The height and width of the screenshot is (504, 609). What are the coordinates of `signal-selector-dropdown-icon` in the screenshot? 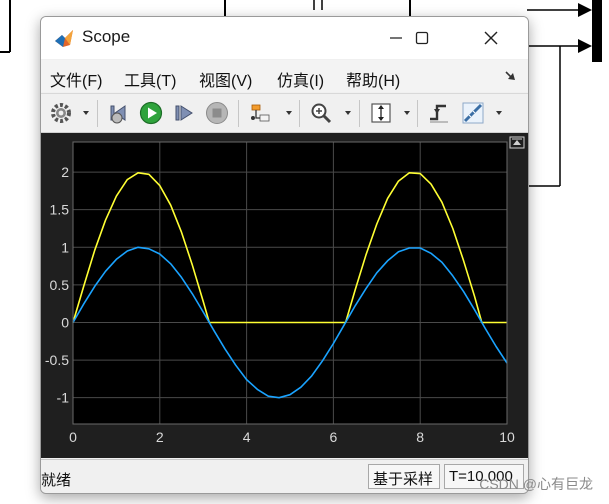 It's located at (289, 113).